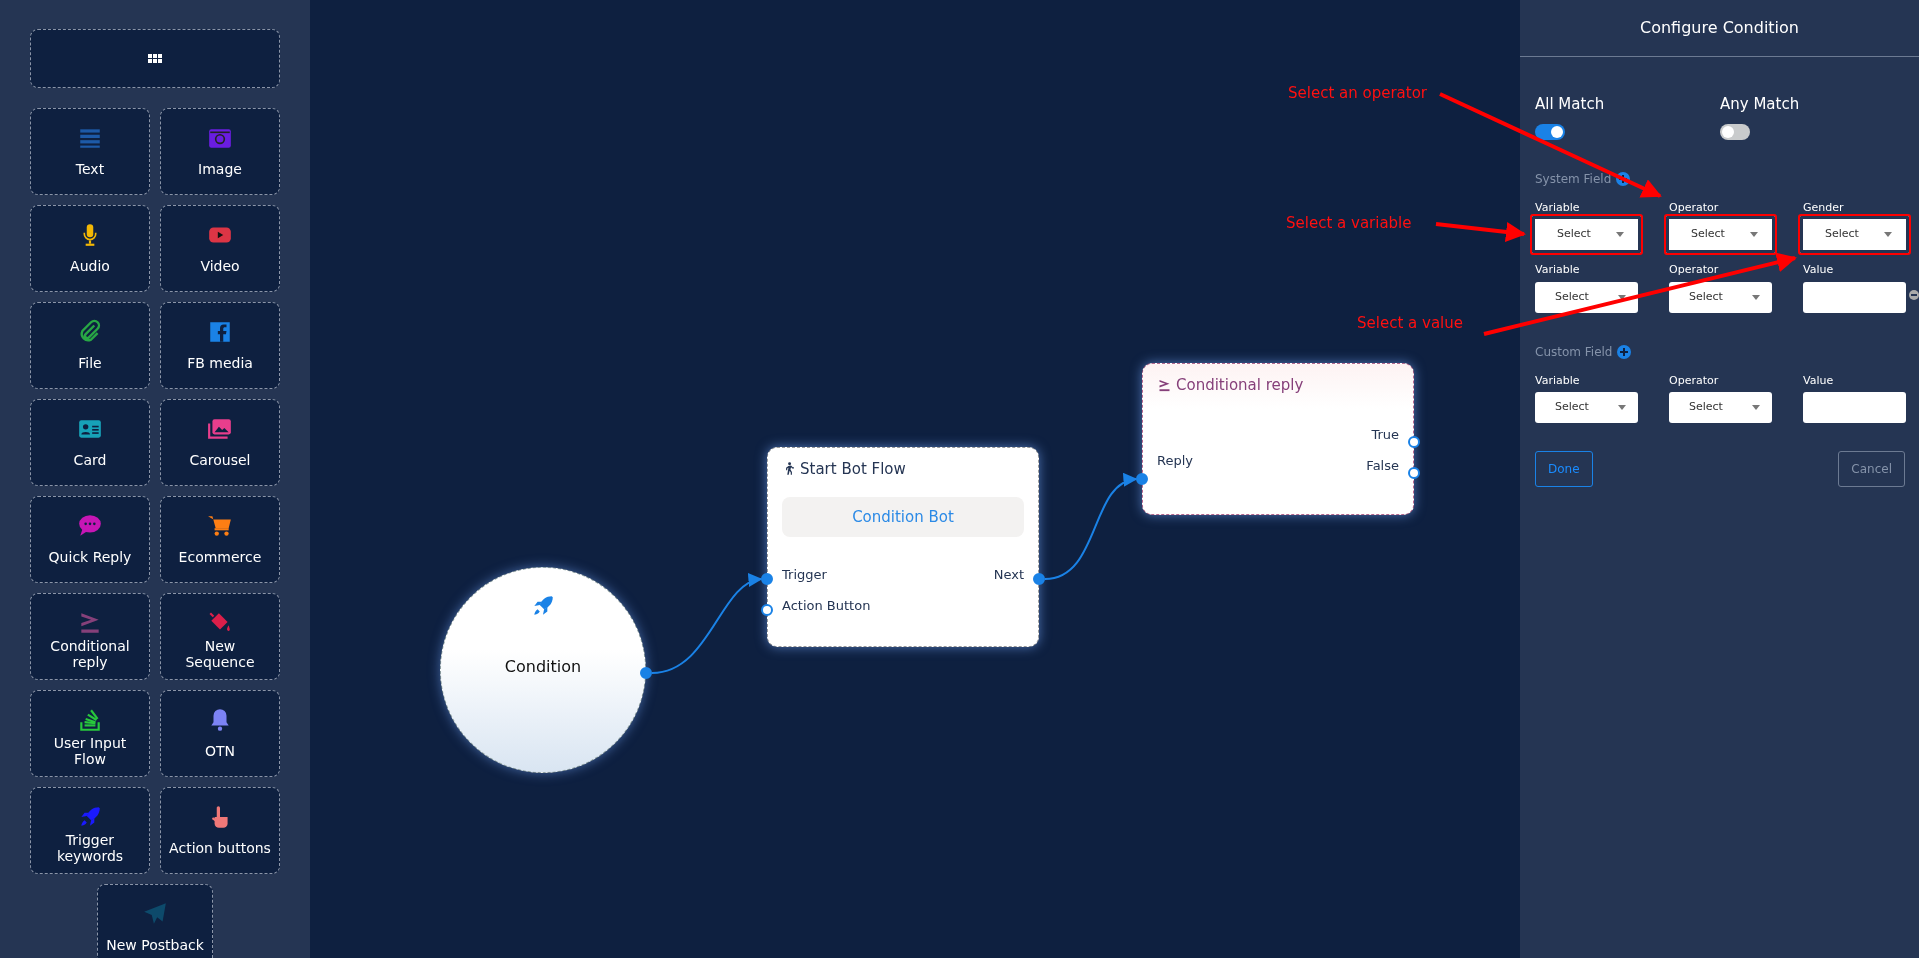 The width and height of the screenshot is (1919, 958). I want to click on conditional-node-card: Conditional reply Reply True False, so click(1278, 439).